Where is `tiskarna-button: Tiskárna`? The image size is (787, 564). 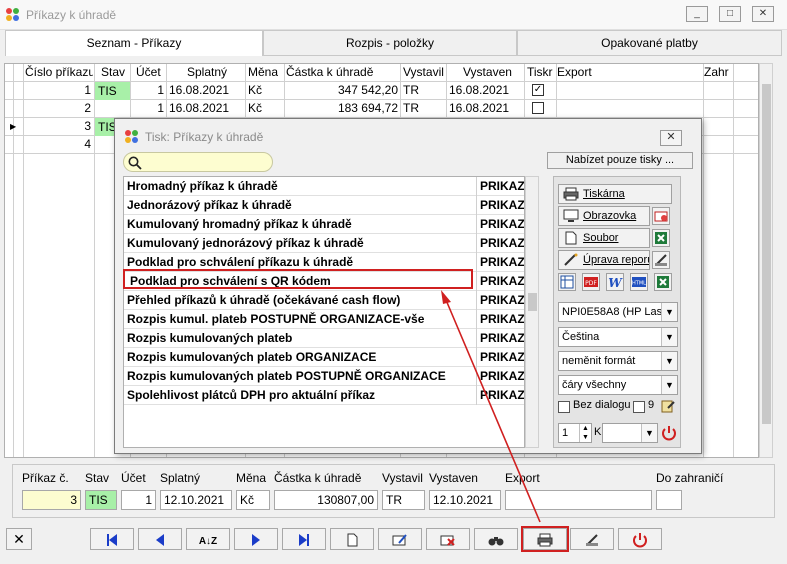
tiskarna-button: Tiskárna is located at coordinates (615, 194).